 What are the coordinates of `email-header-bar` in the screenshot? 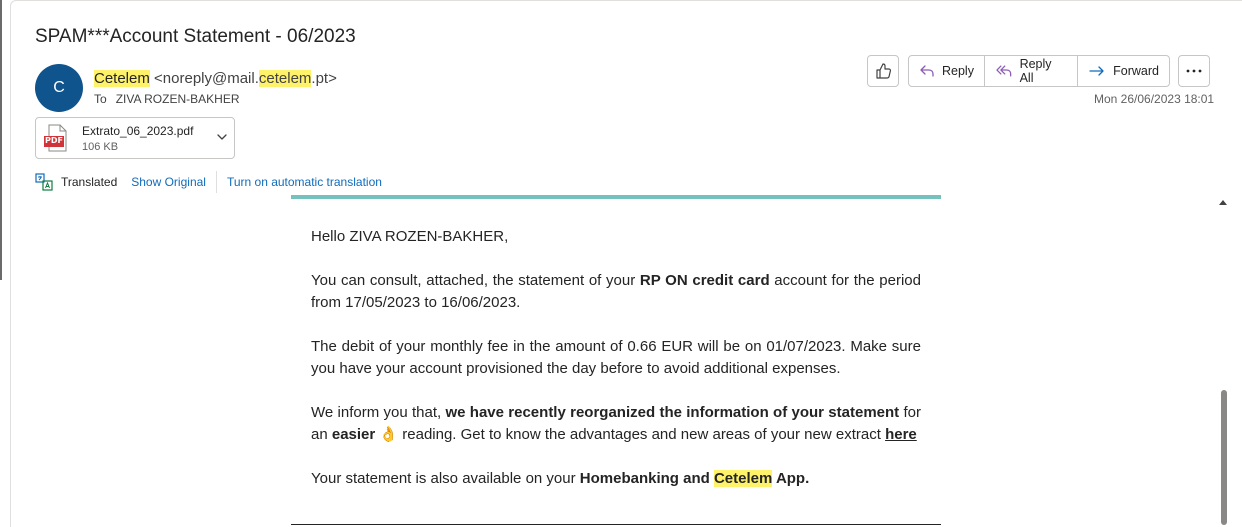 It's located at (616, 197).